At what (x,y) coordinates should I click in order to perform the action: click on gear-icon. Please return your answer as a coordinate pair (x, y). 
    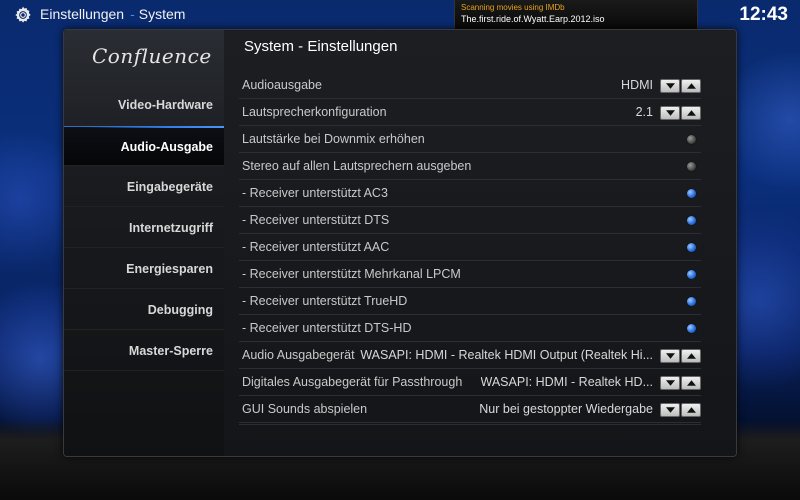
    Looking at the image, I should click on (23, 15).